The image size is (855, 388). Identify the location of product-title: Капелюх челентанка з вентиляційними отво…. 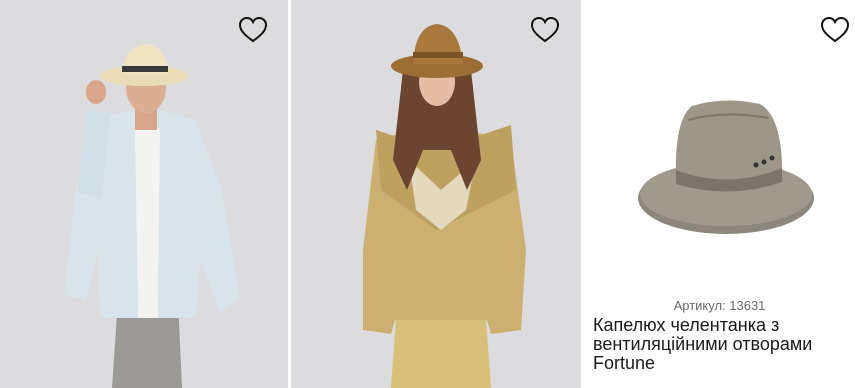
(718, 344).